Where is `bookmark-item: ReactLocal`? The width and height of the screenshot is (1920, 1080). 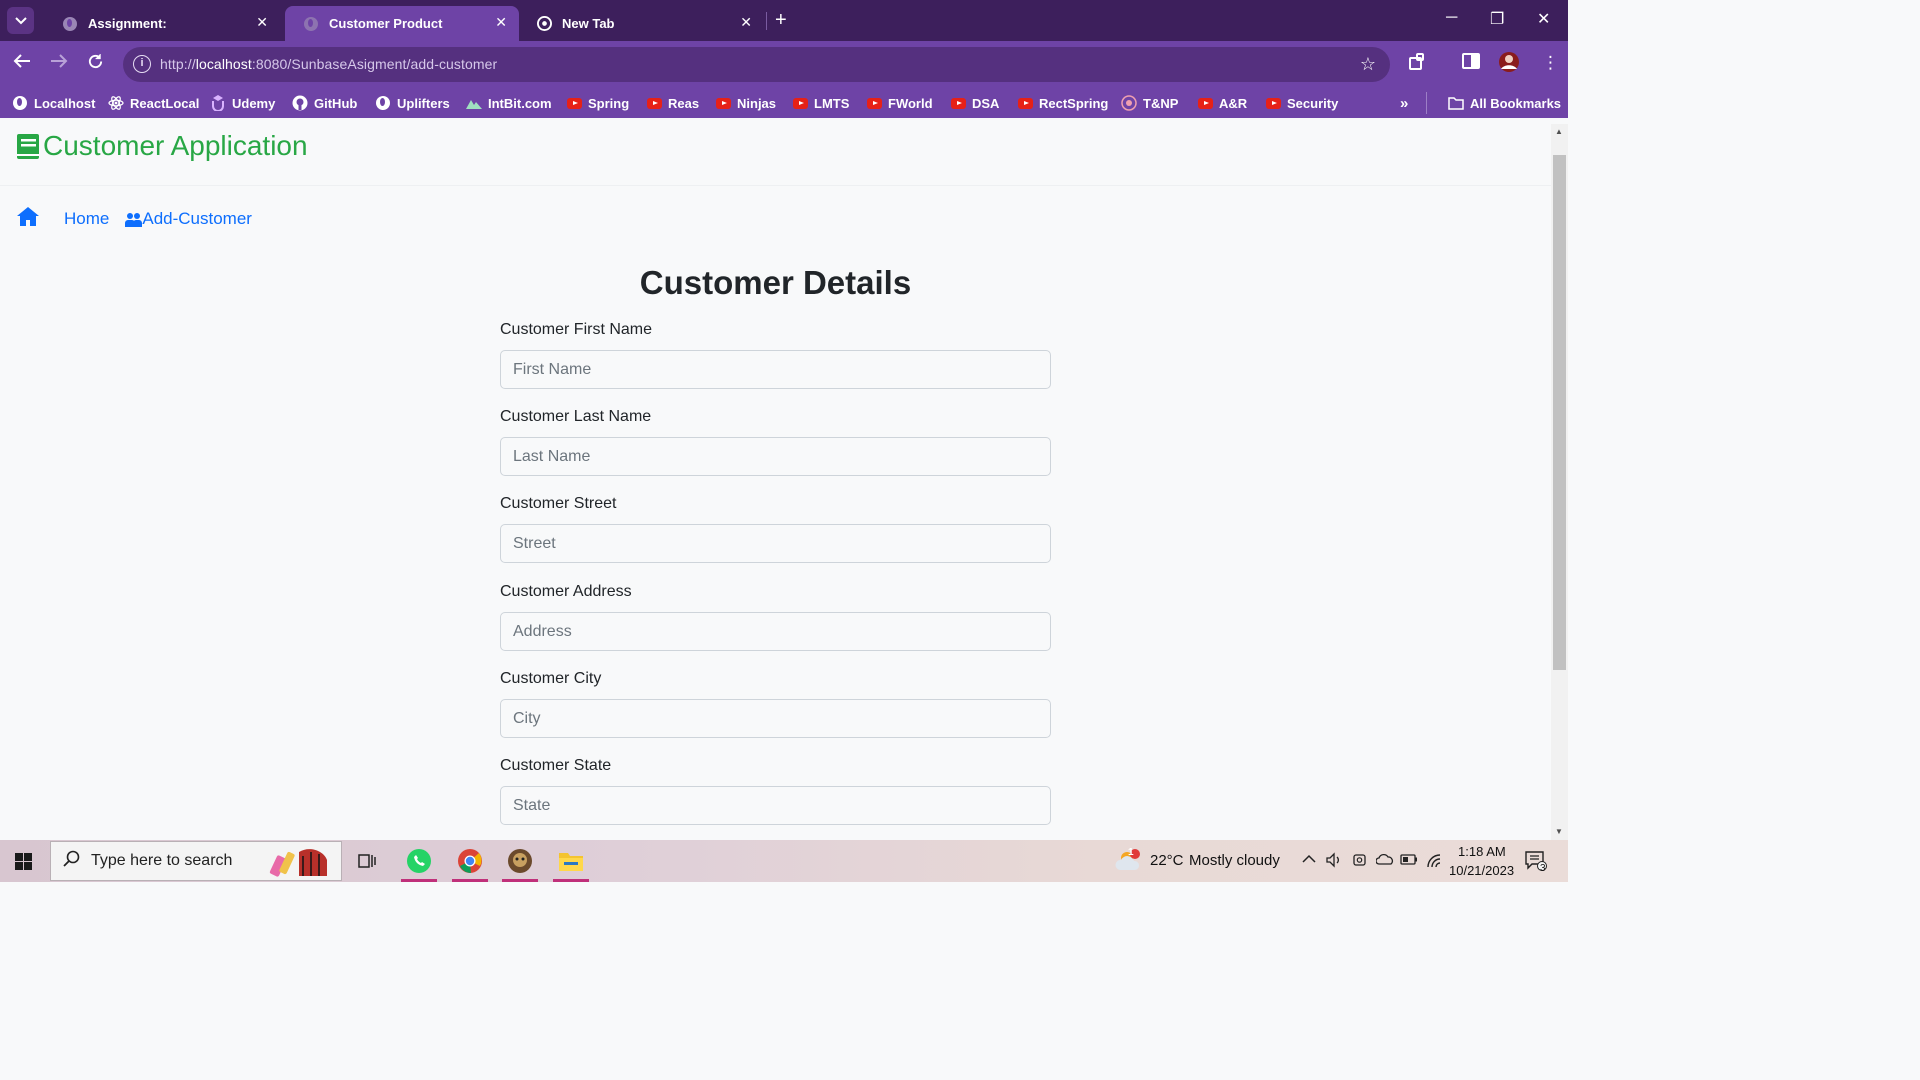 bookmark-item: ReactLocal is located at coordinates (153, 103).